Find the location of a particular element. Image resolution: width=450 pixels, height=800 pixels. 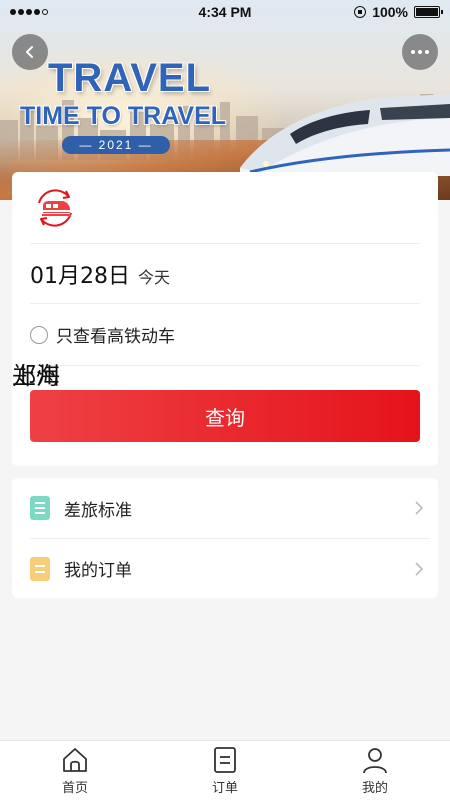

signal-strength-icon is located at coordinates (29, 12).